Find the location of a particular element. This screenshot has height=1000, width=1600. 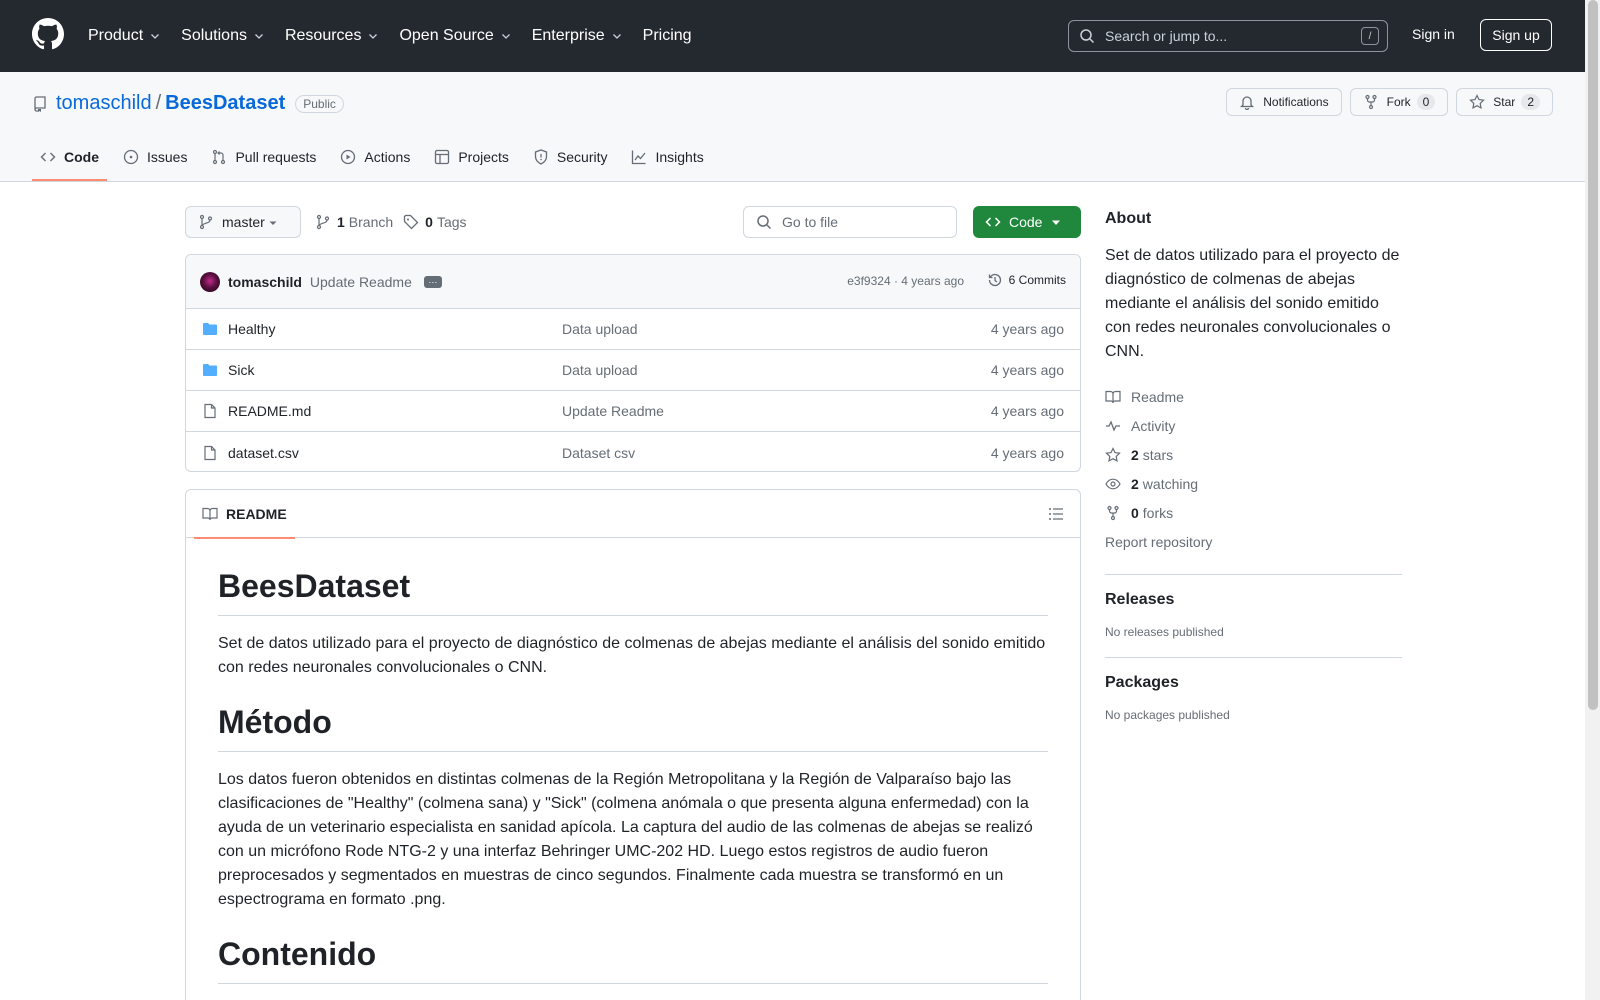

forks-label: forks is located at coordinates (1158, 512).